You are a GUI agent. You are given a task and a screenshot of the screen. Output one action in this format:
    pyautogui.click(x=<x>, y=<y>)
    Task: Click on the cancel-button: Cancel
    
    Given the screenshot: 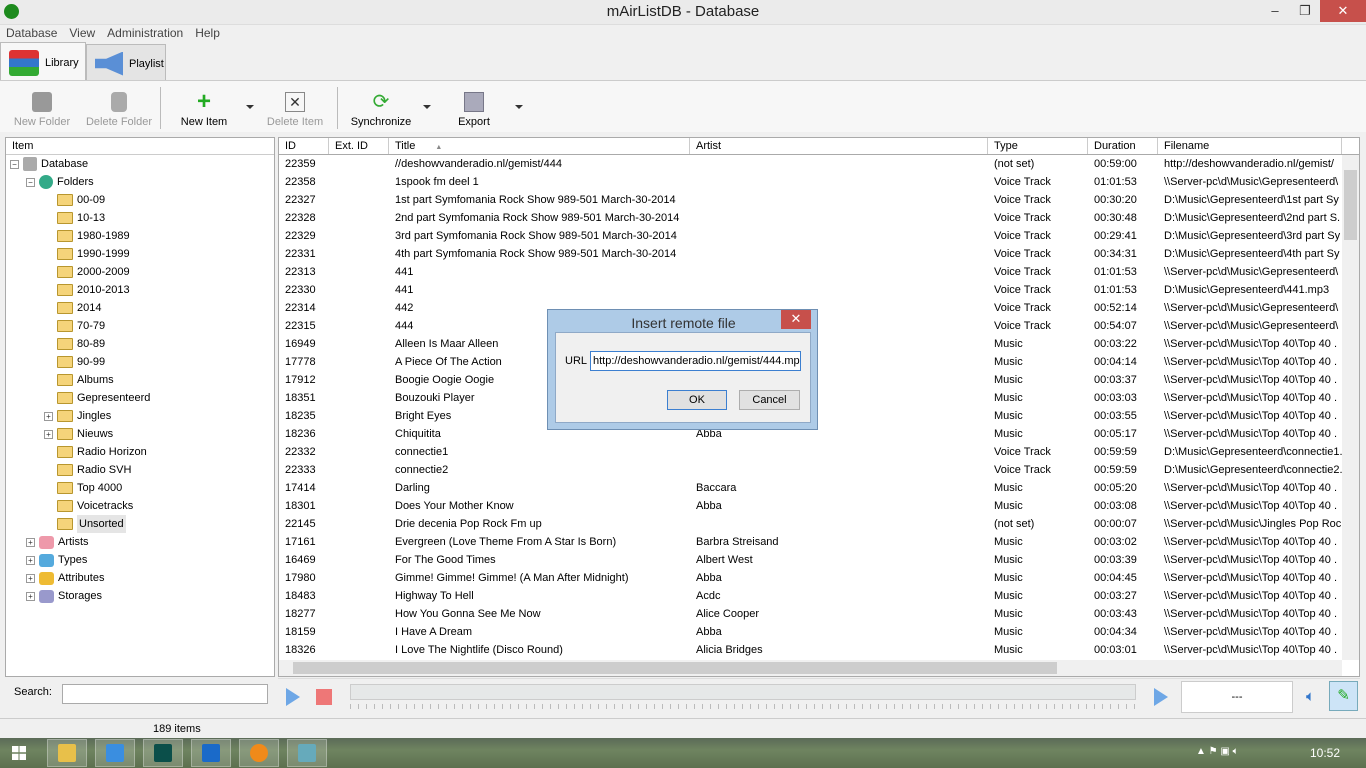 What is the action you would take?
    pyautogui.click(x=769, y=400)
    